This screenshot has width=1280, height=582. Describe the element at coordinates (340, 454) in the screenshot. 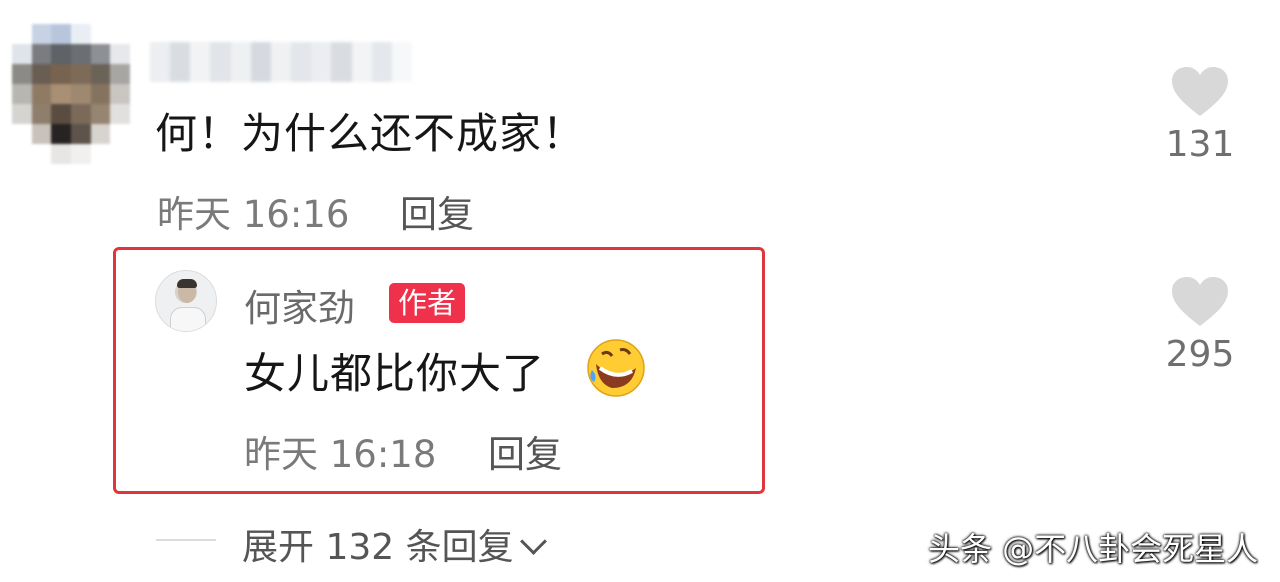

I see `reply-timestamp: 昨天 16:18` at that location.